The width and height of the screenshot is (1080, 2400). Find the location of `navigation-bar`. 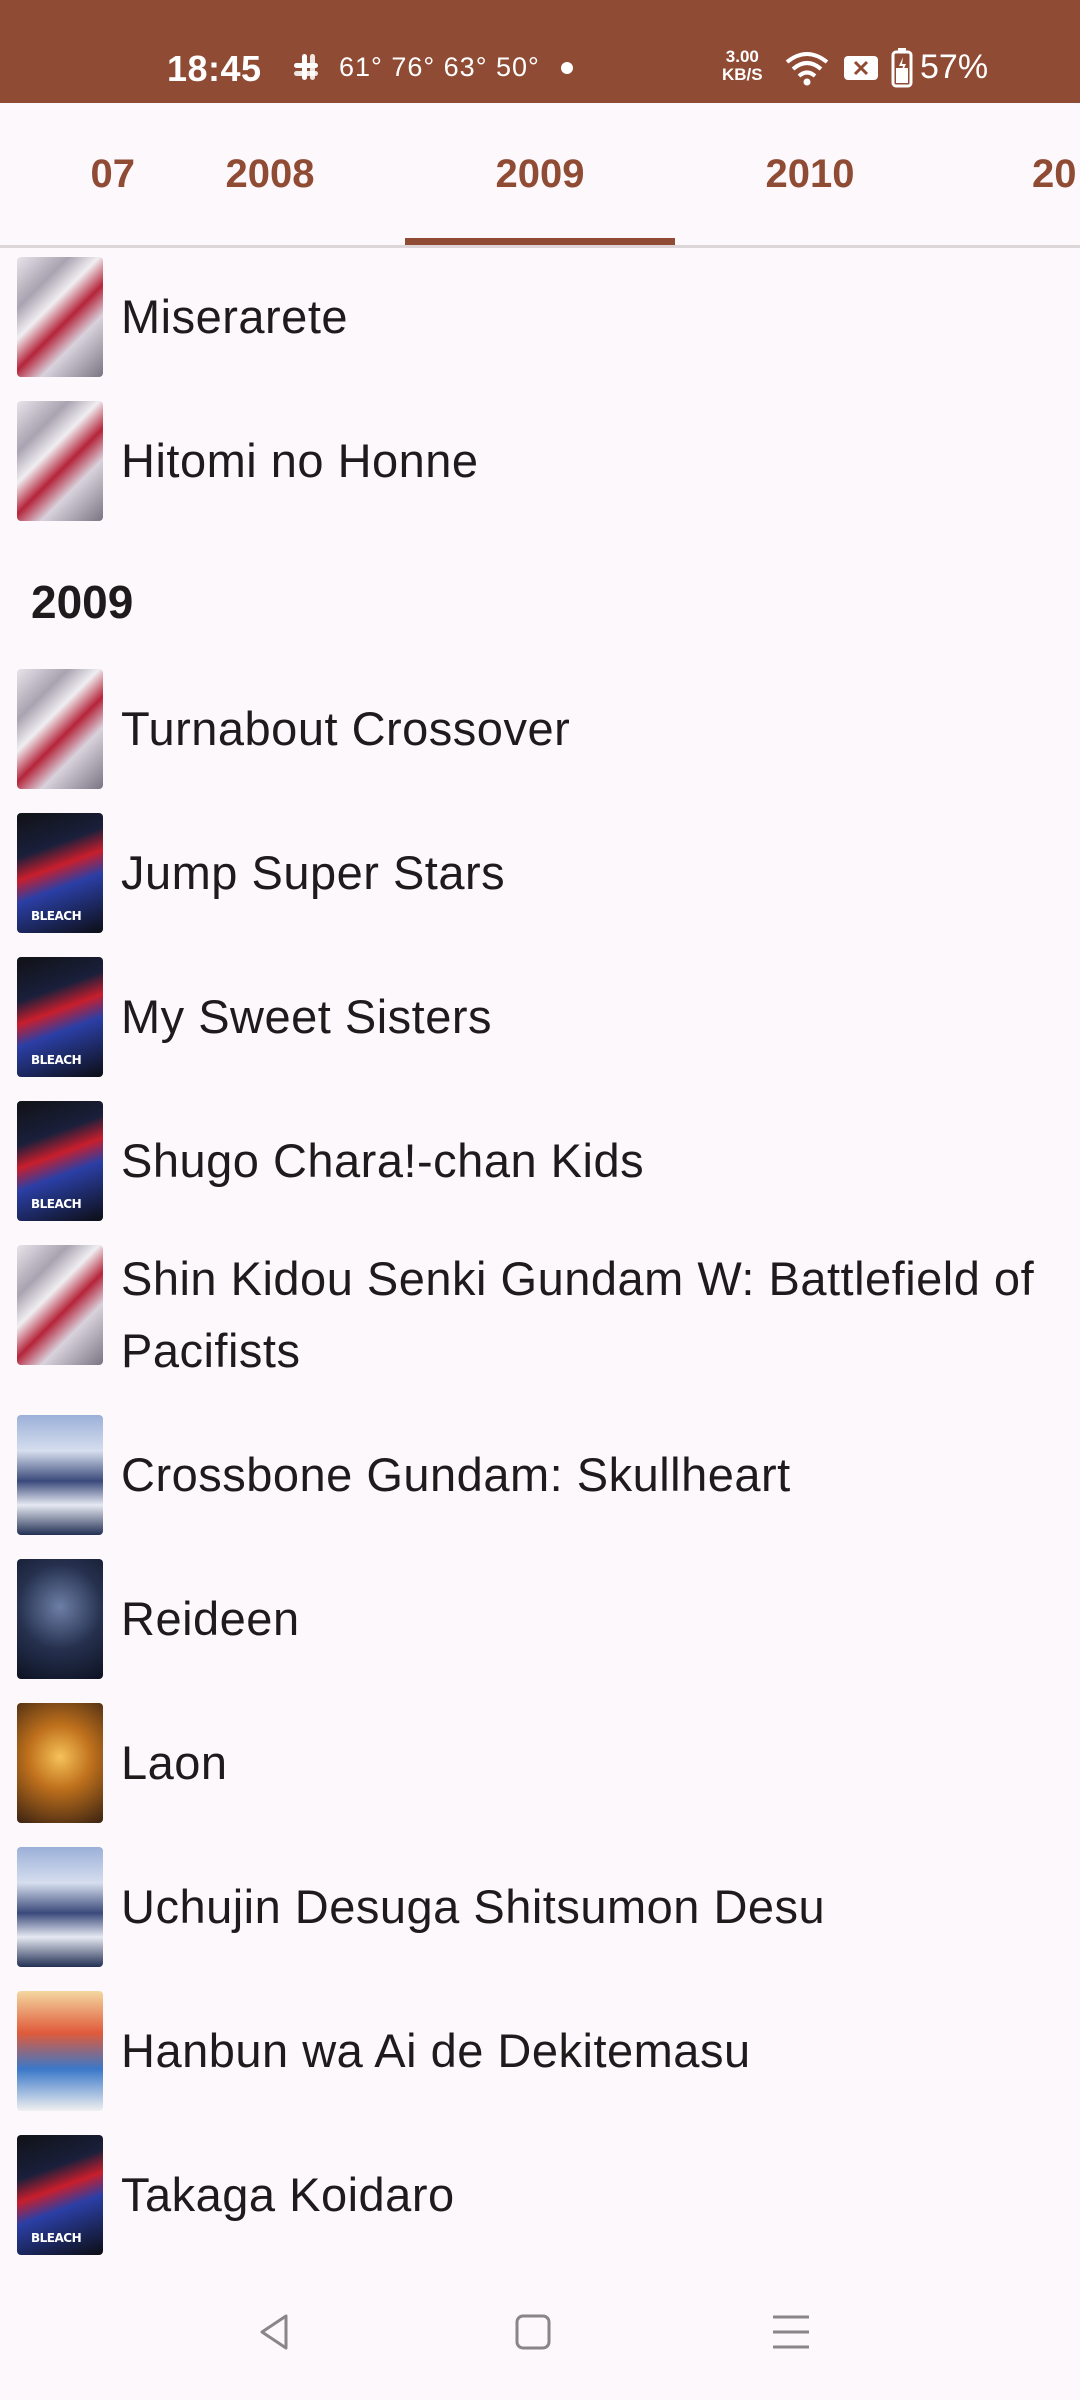

navigation-bar is located at coordinates (540, 2332).